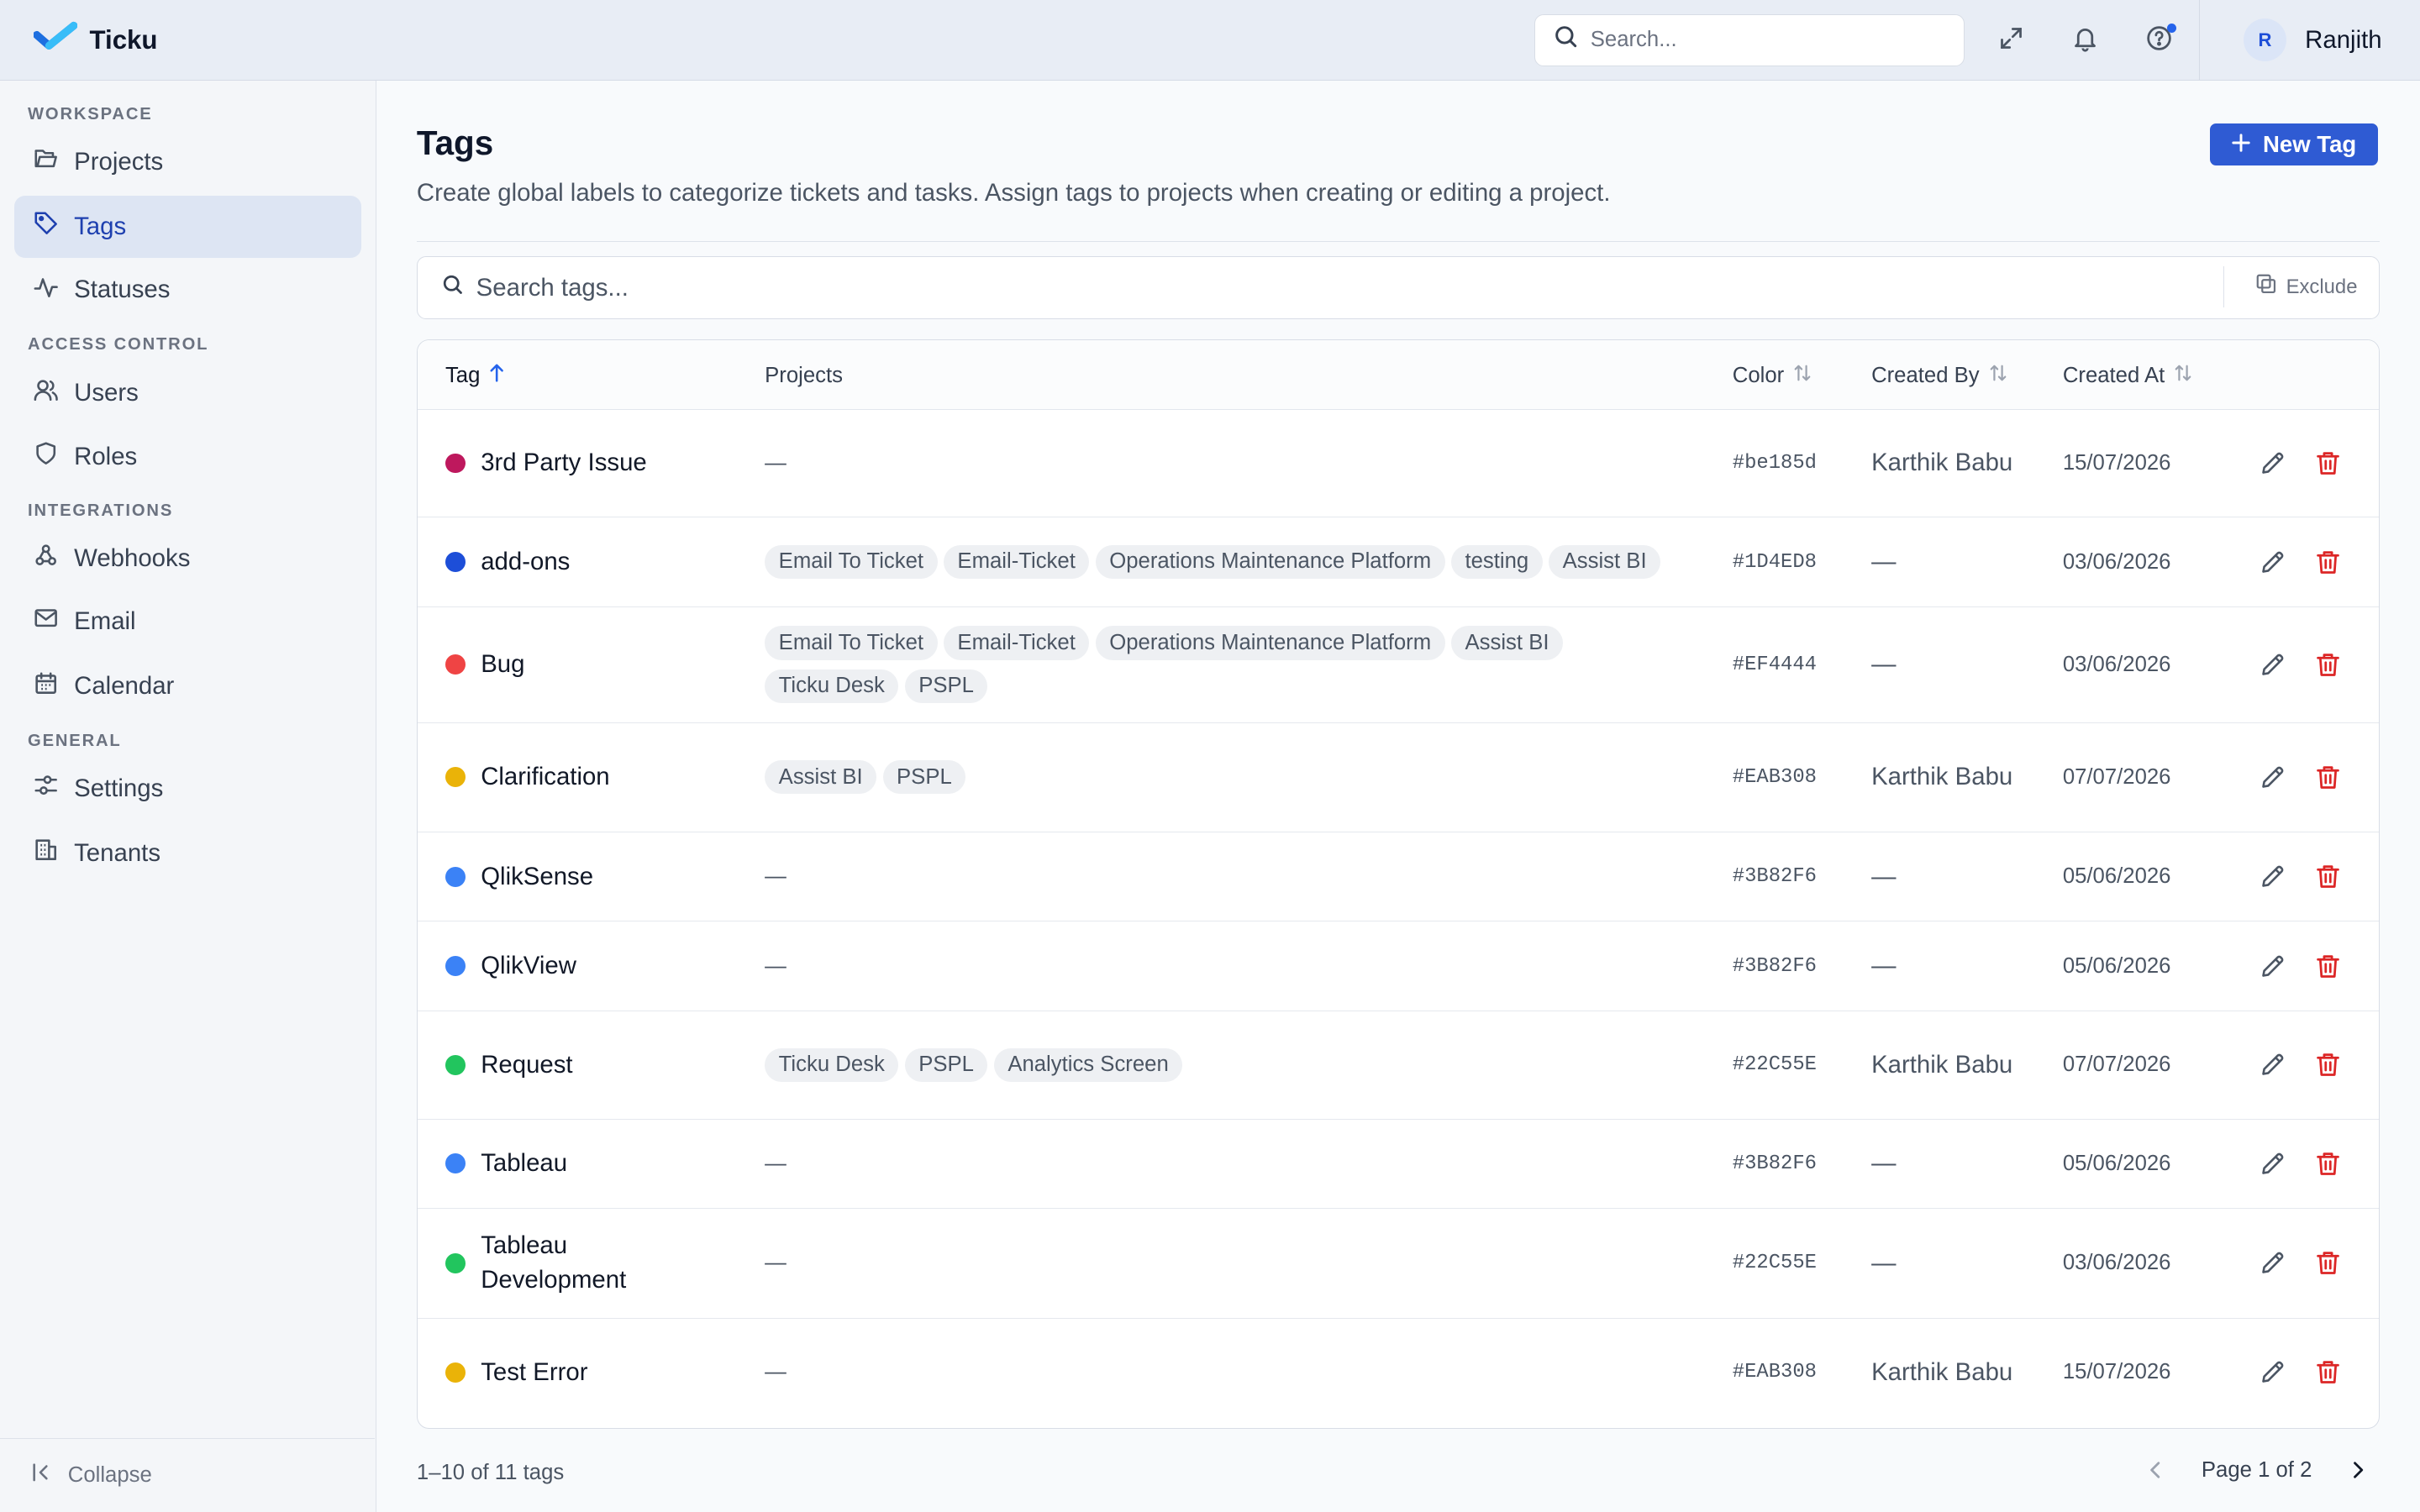  Describe the element at coordinates (496, 376) in the screenshot. I see `sort-ascending-icon` at that location.